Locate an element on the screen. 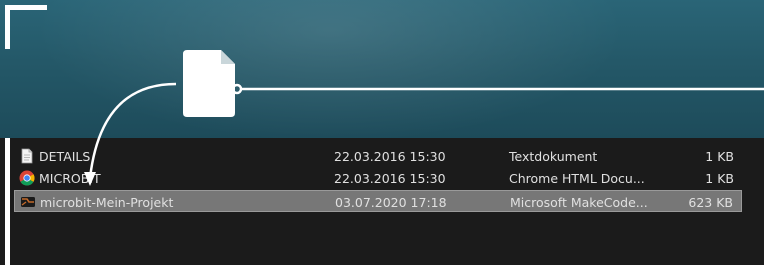  file-icon is located at coordinates (209, 83).